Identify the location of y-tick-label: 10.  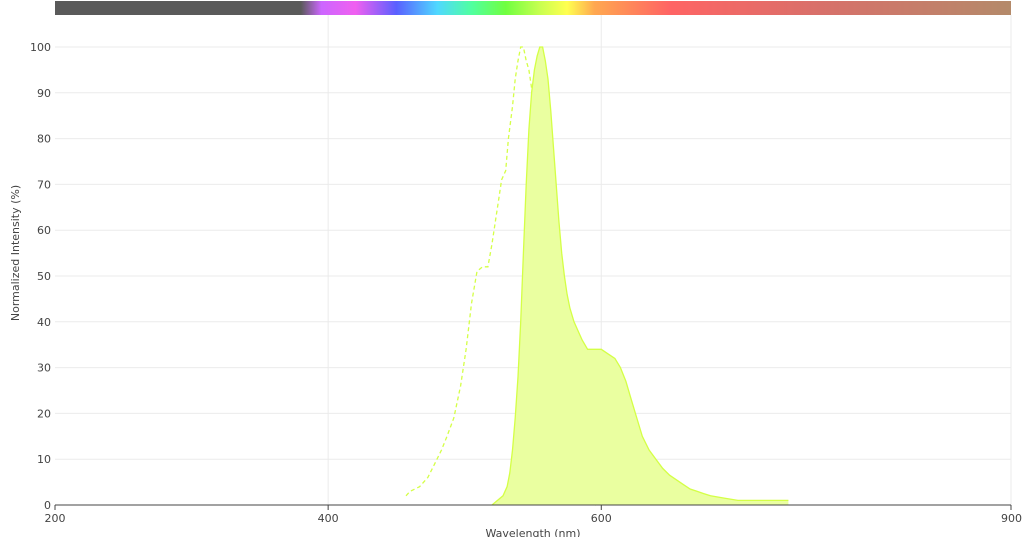
(44, 459).